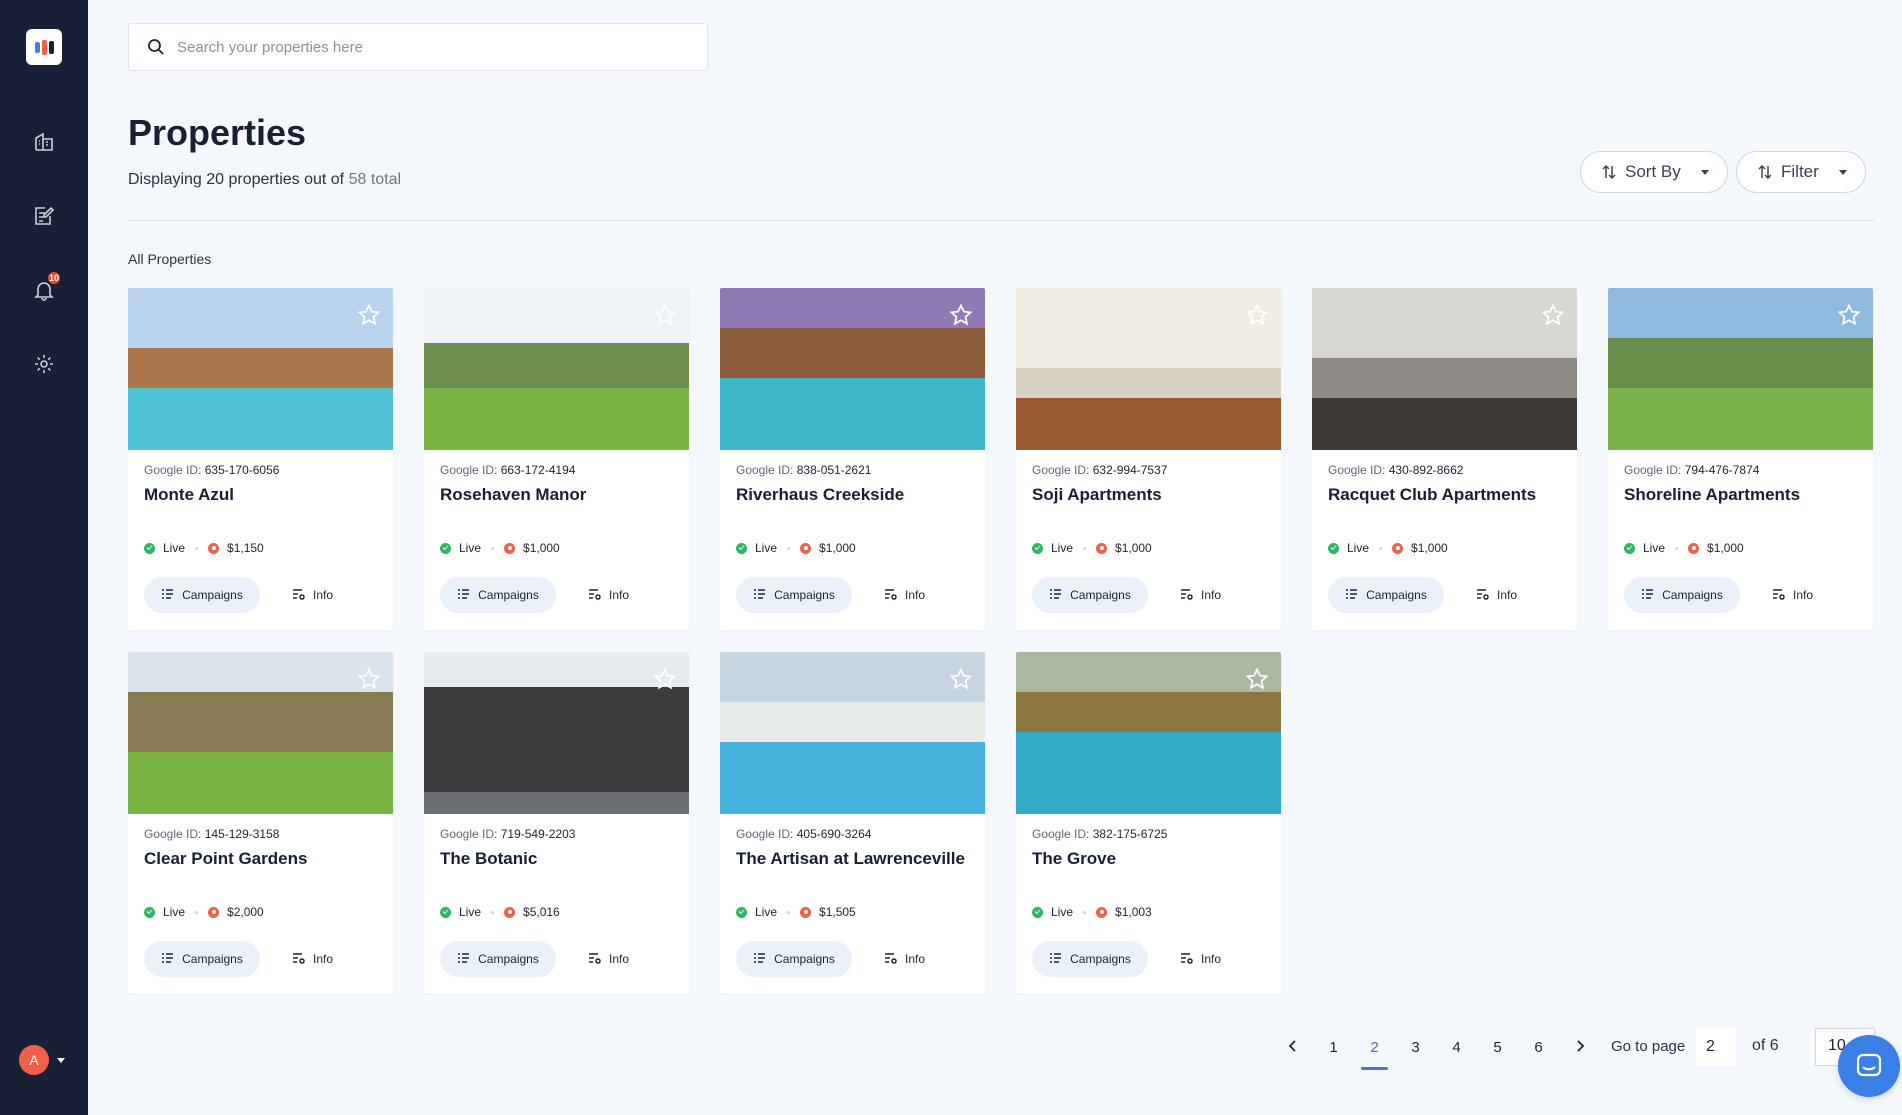 Image resolution: width=1902 pixels, height=1115 pixels. What do you see at coordinates (1211, 595) in the screenshot?
I see `info-label: Info` at bounding box center [1211, 595].